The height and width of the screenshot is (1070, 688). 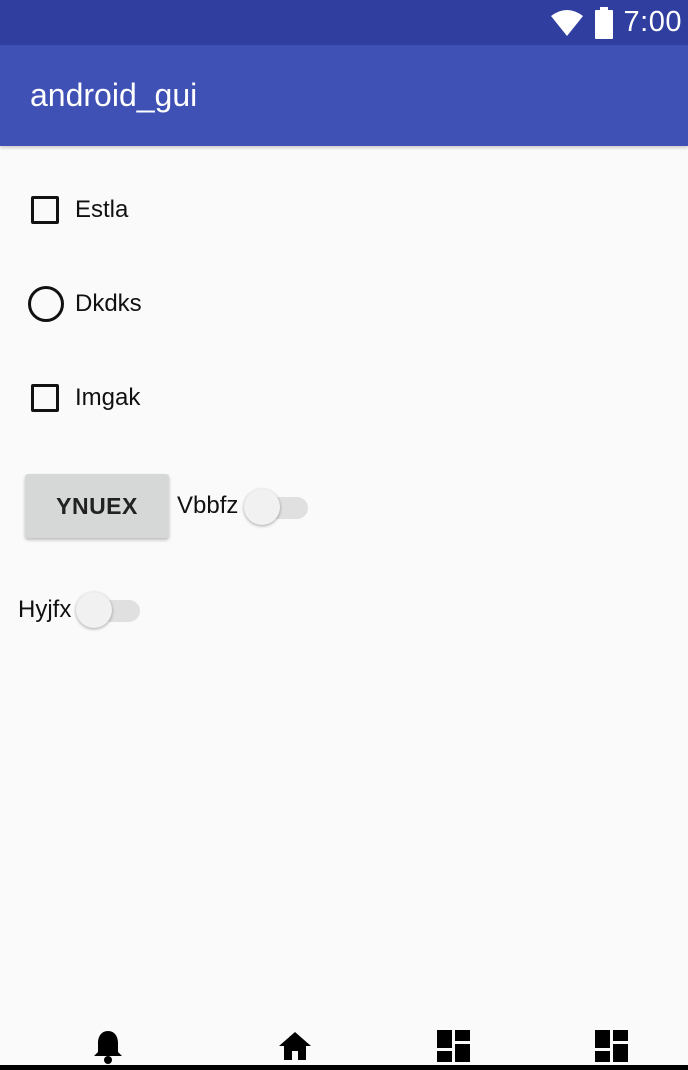 What do you see at coordinates (616, 22) in the screenshot?
I see `status-icons: 7:00` at bounding box center [616, 22].